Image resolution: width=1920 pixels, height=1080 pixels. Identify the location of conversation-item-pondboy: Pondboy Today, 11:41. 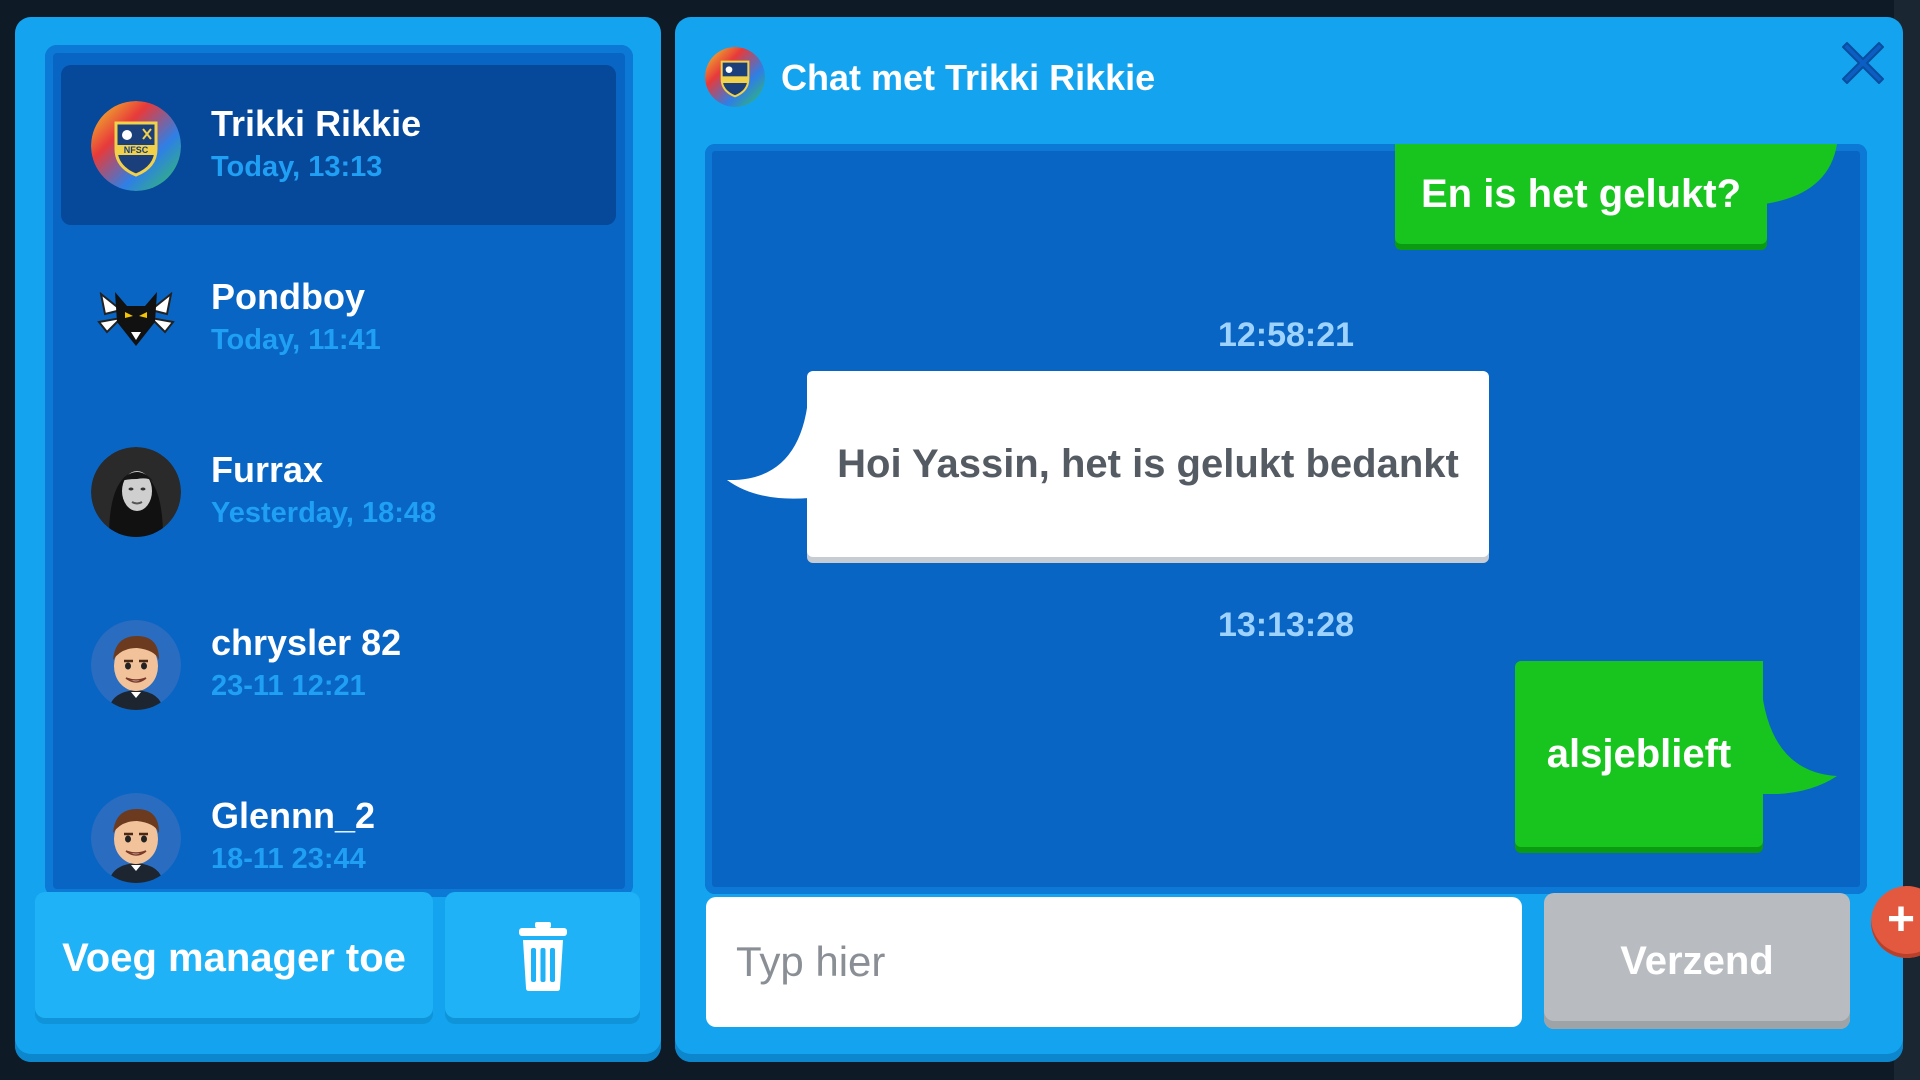
(338, 318).